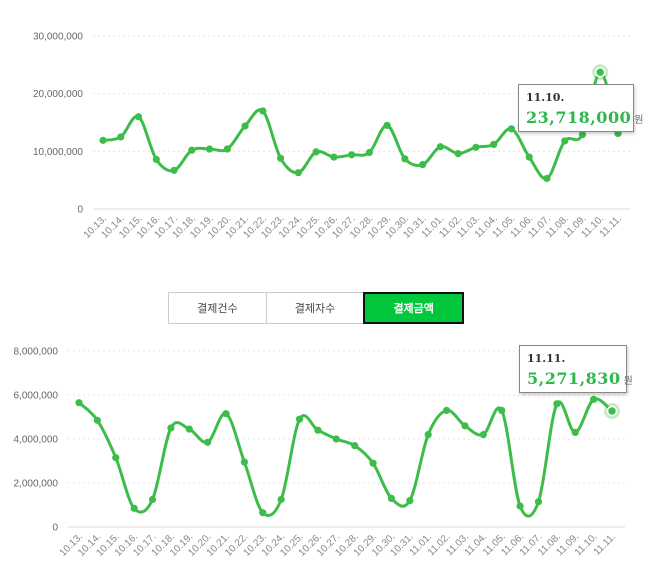  What do you see at coordinates (36, 396) in the screenshot?
I see `y-tick-label: 6,000,000` at bounding box center [36, 396].